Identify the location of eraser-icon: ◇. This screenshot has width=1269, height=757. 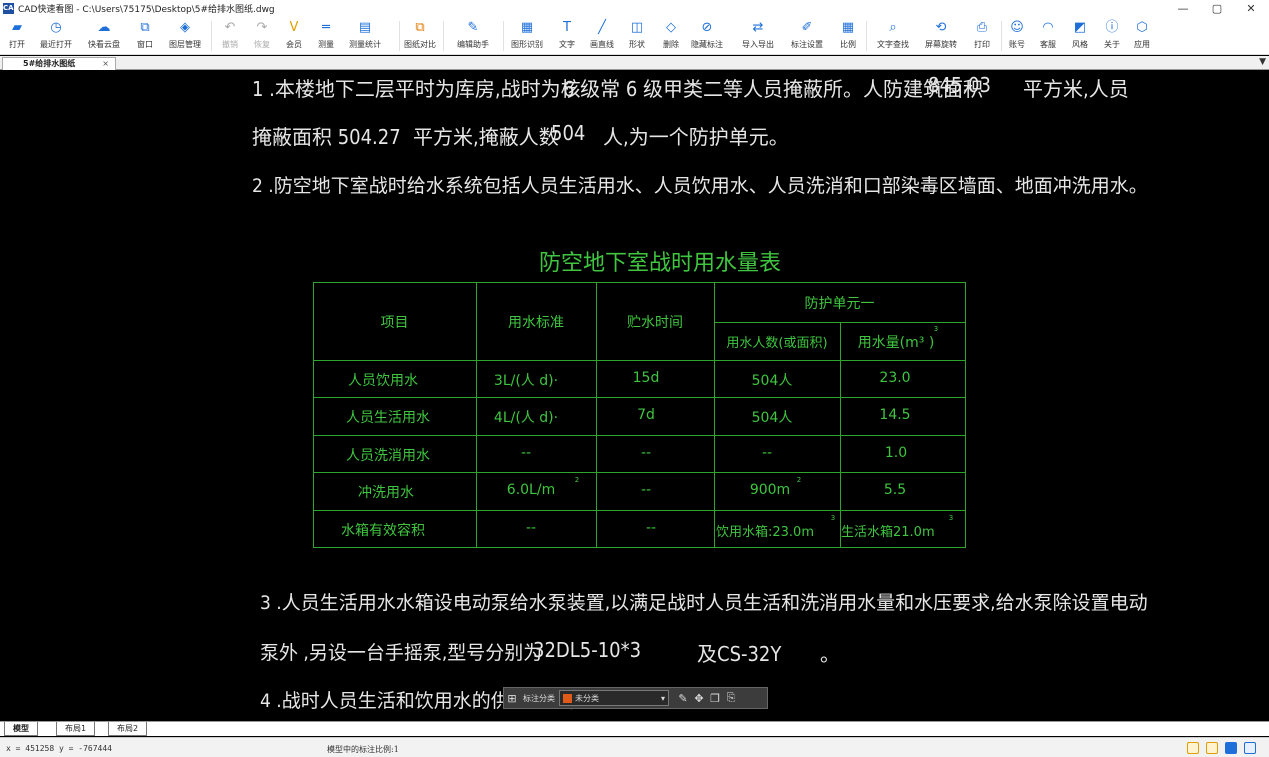
(671, 27).